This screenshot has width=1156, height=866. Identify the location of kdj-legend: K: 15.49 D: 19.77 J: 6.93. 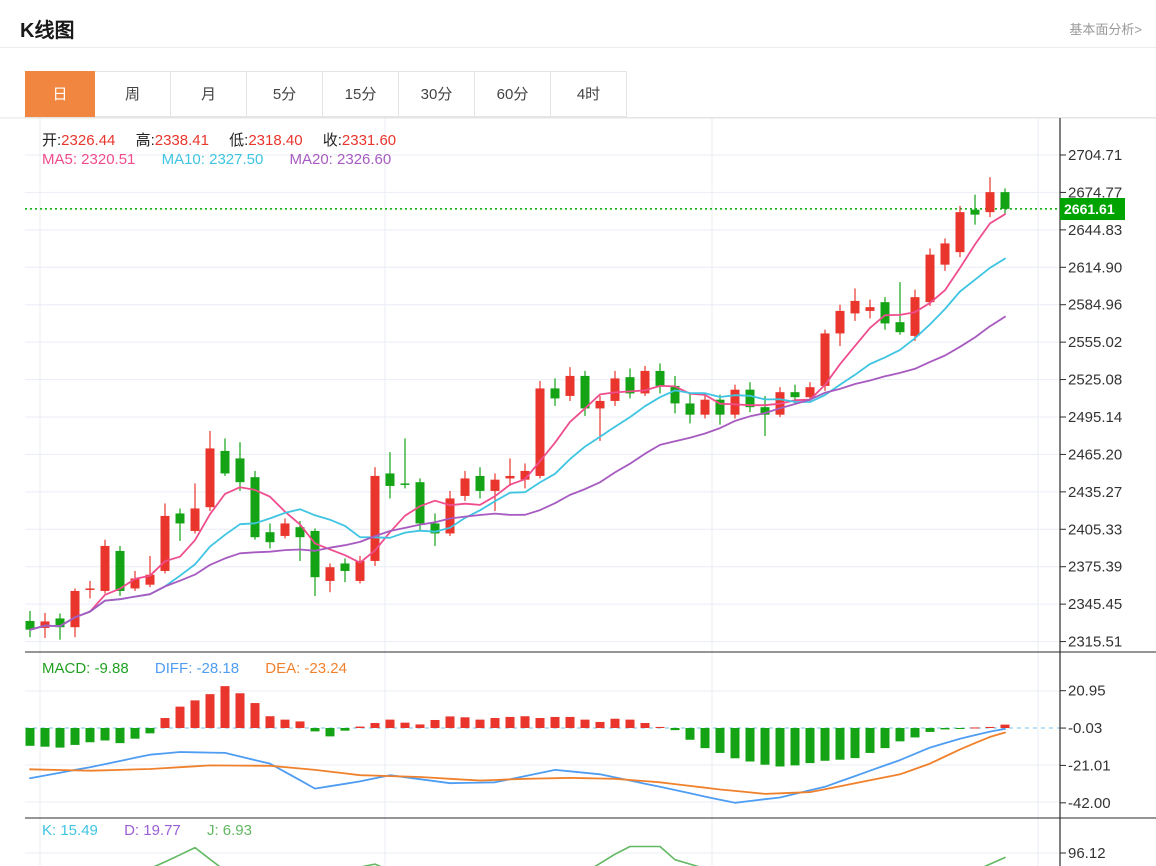
(158, 830).